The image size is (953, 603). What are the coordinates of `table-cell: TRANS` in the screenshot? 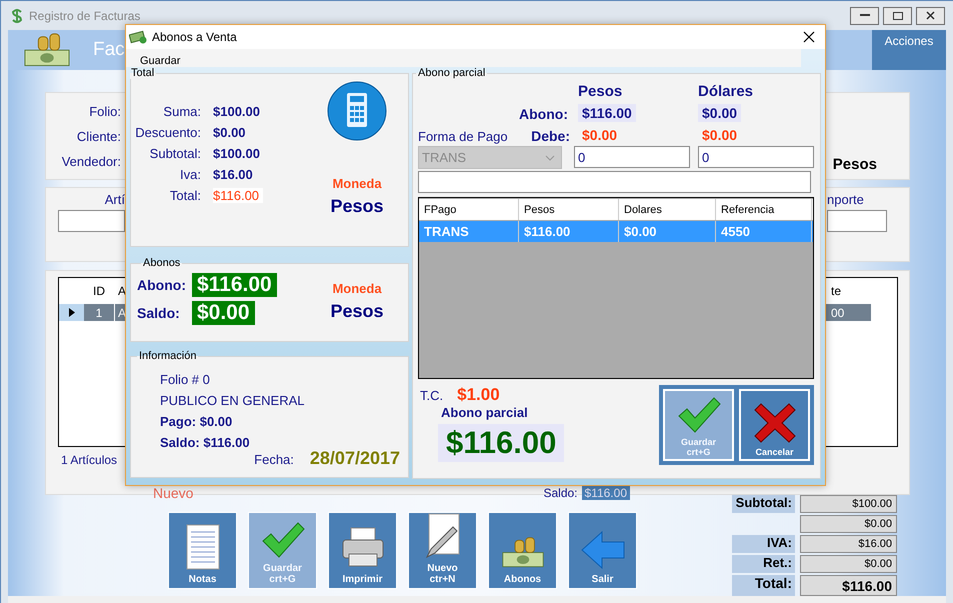 It's located at (469, 231).